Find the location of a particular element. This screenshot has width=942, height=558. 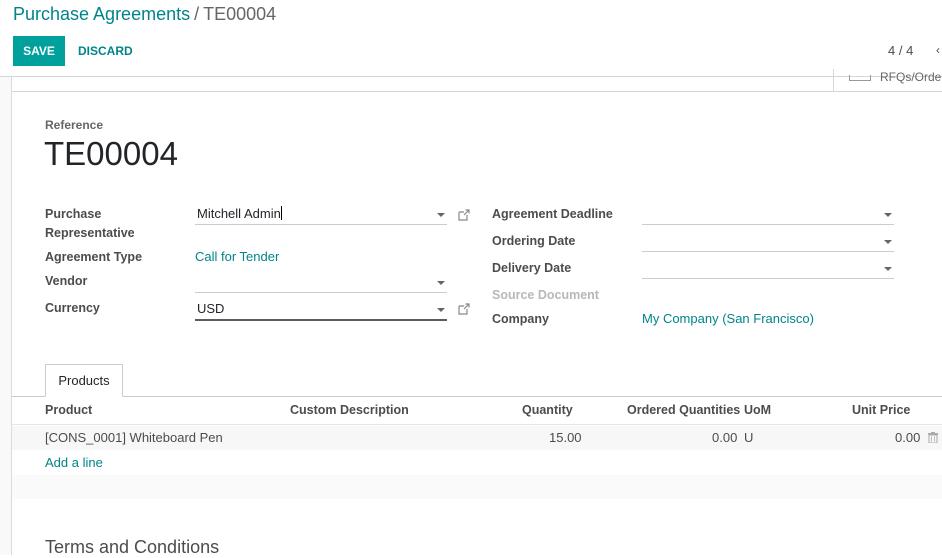

purchase-representative-label: Purchase Representative is located at coordinates (90, 224).